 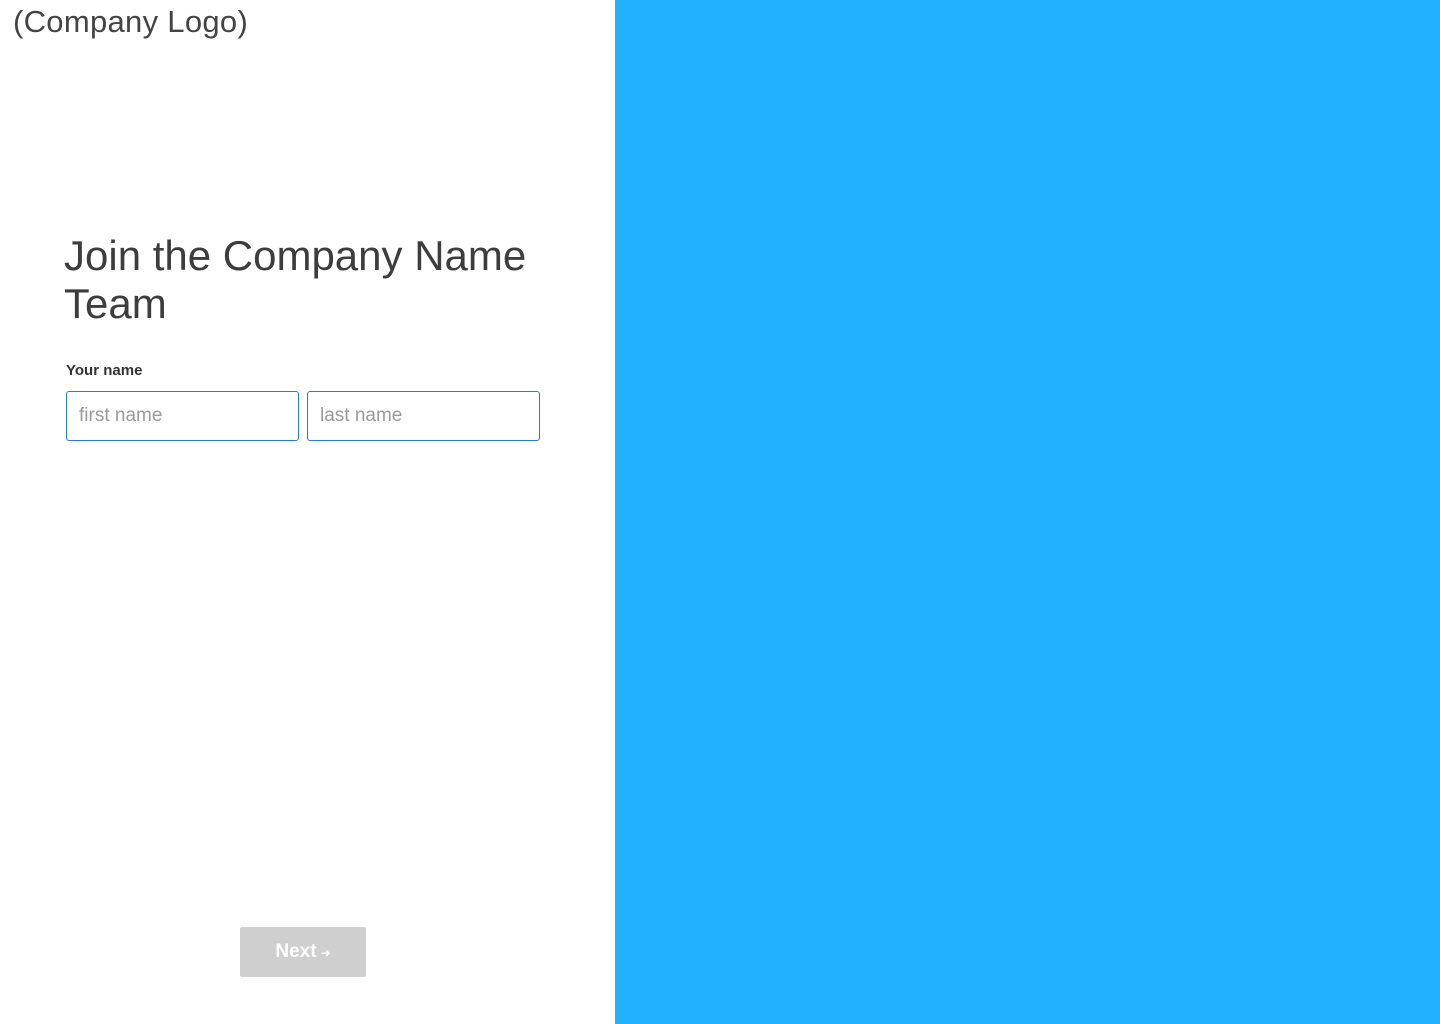 I want to click on company-logo: (Company Logo), so click(x=131, y=21).